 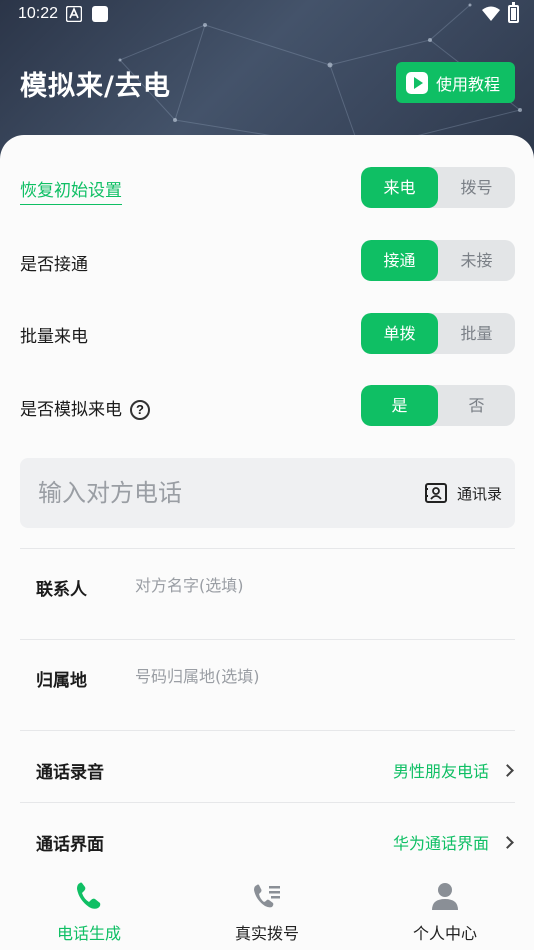 What do you see at coordinates (440, 843) in the screenshot?
I see `interface-value: 华为通话界面` at bounding box center [440, 843].